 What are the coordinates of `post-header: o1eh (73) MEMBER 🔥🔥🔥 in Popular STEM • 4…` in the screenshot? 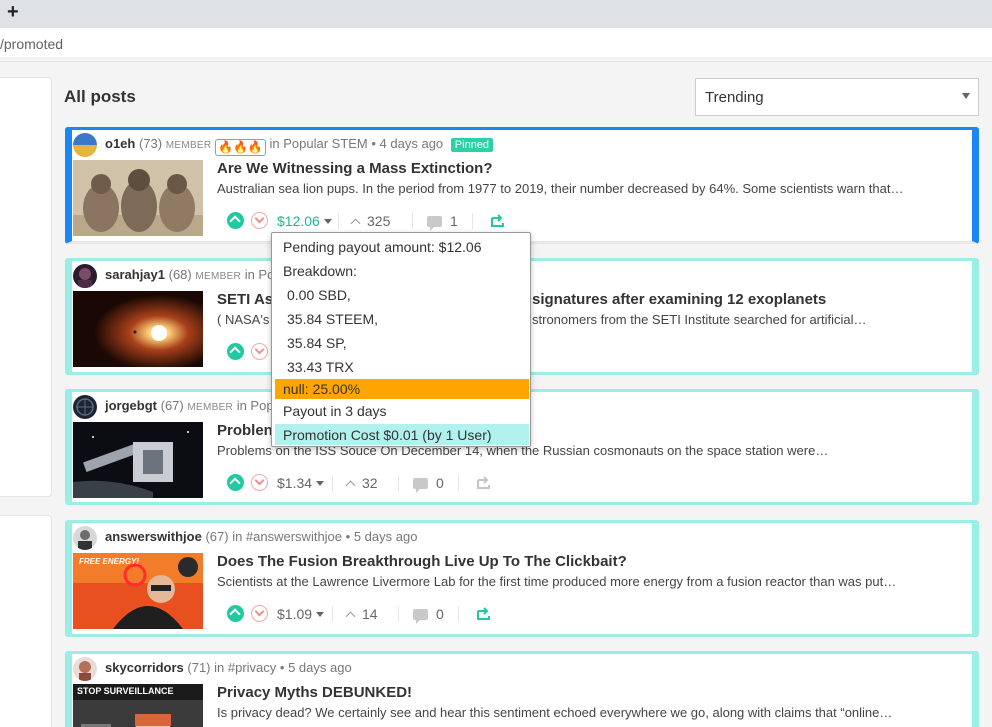 It's located at (299, 146).